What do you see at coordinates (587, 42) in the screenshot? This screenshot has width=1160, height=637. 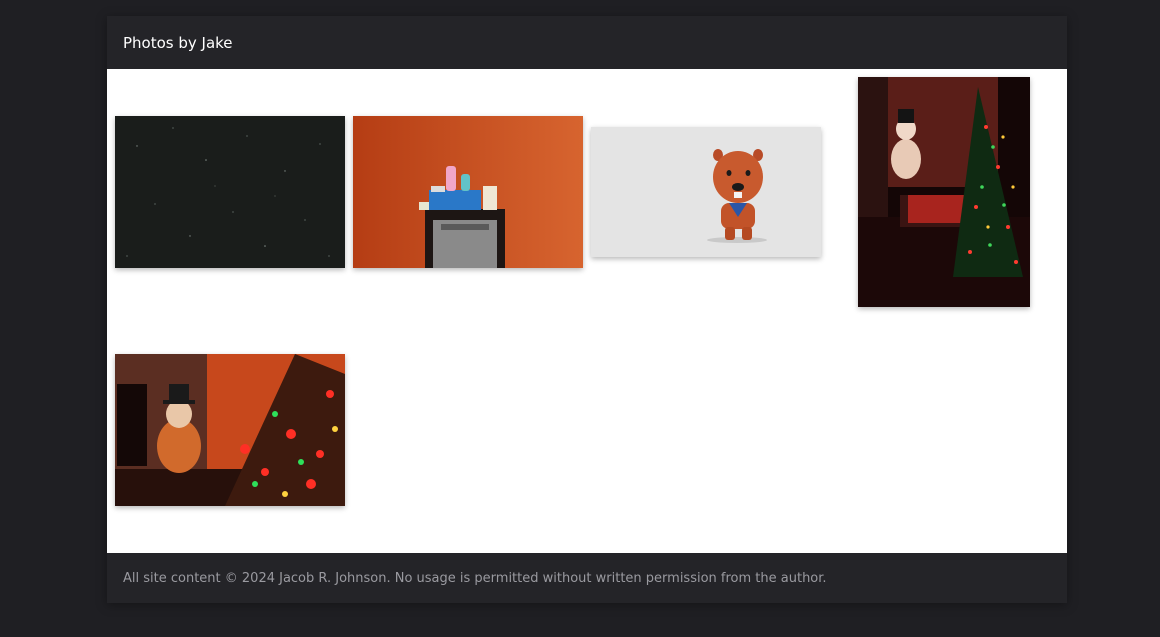 I see `site-header: Photos by Jake` at bounding box center [587, 42].